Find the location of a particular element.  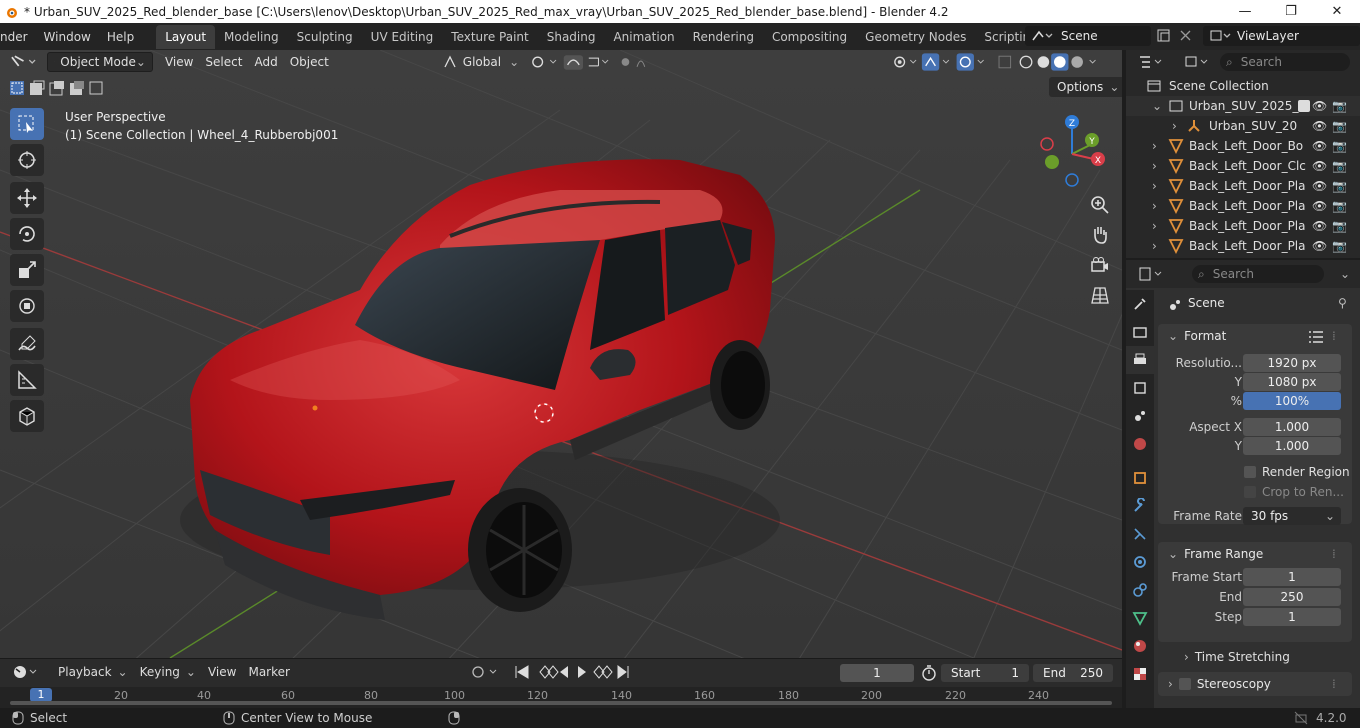

tab-modifiers is located at coordinates (1140, 506).